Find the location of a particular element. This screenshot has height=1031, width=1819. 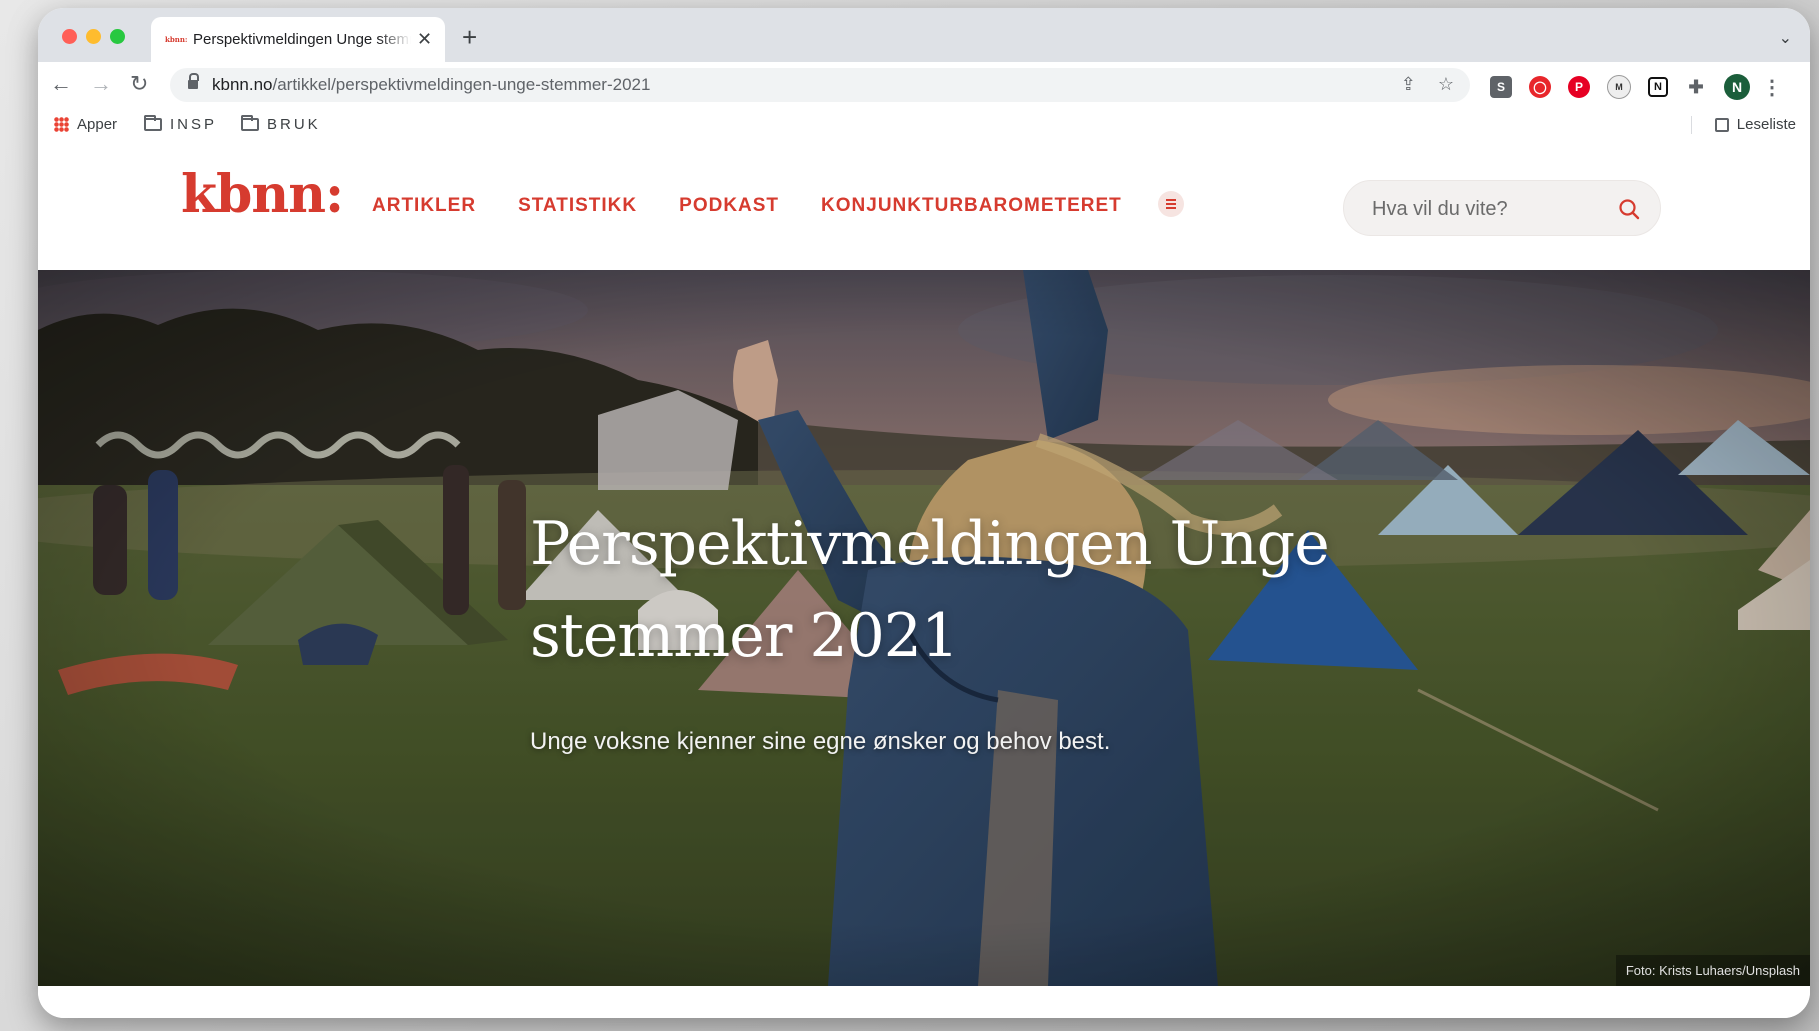

search-box is located at coordinates (1502, 208).